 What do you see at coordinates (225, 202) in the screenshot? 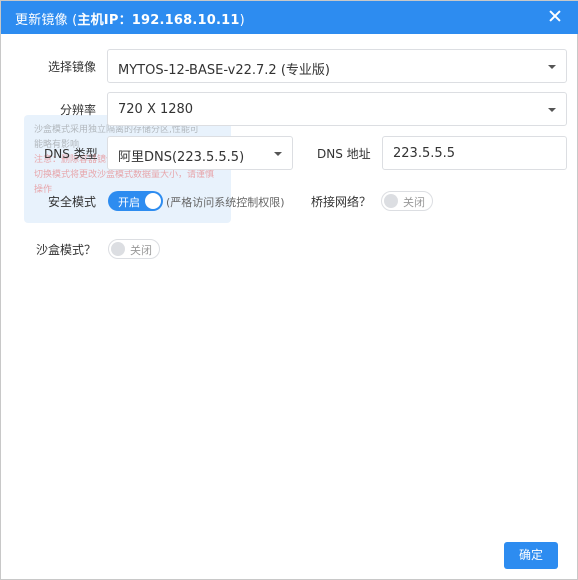
I see `safe-mode-hint: (严格访问系统控制权限)` at bounding box center [225, 202].